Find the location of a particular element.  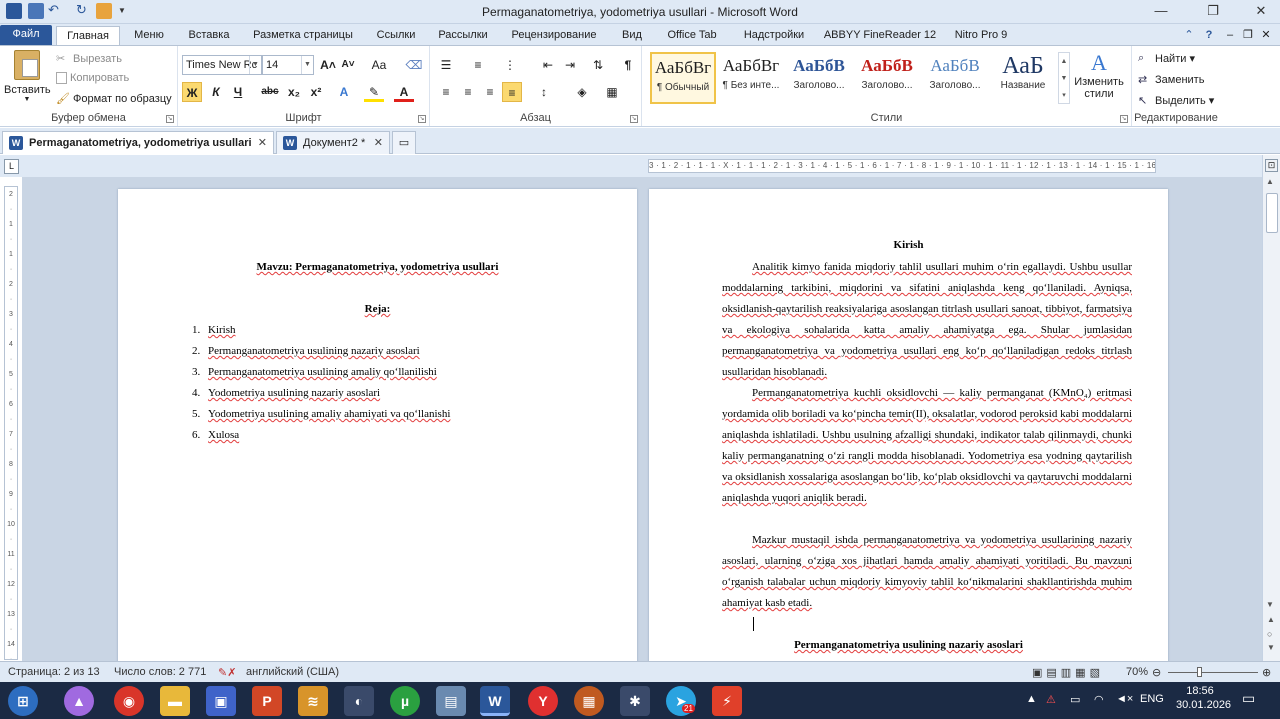

justify-icon: ≡ is located at coordinates (512, 92).